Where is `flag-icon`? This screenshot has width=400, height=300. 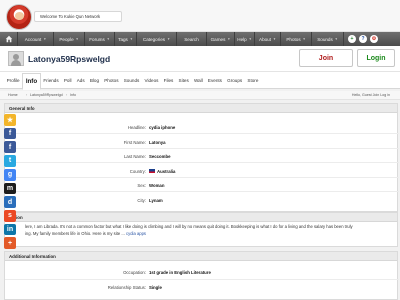
flag-icon is located at coordinates (152, 171).